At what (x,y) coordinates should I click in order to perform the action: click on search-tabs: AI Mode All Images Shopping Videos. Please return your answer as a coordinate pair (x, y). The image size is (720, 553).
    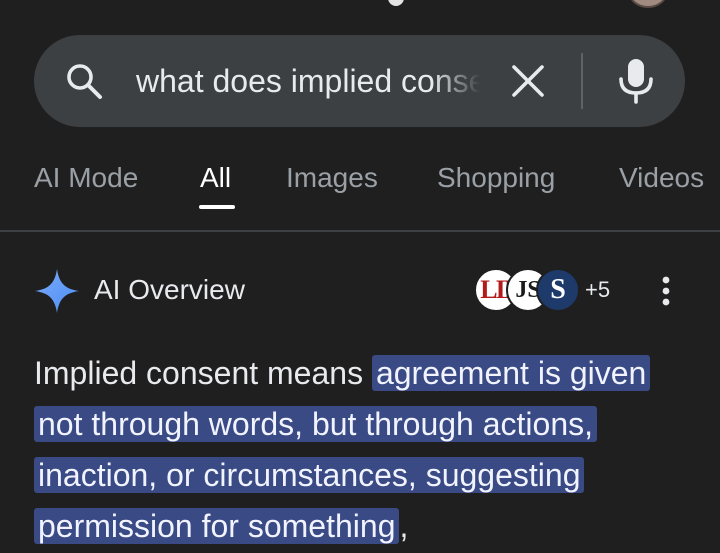
    Looking at the image, I should click on (360, 180).